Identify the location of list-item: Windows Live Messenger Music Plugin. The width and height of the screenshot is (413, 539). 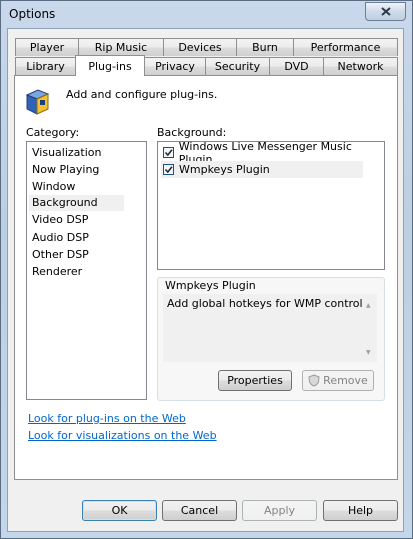
(272, 153).